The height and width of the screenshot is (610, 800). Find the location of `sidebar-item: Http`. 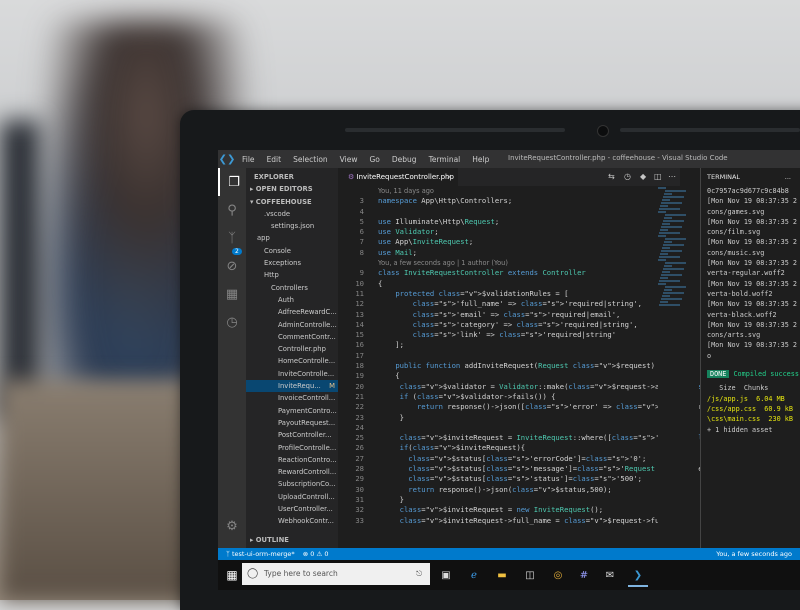

sidebar-item: Http is located at coordinates (292, 275).